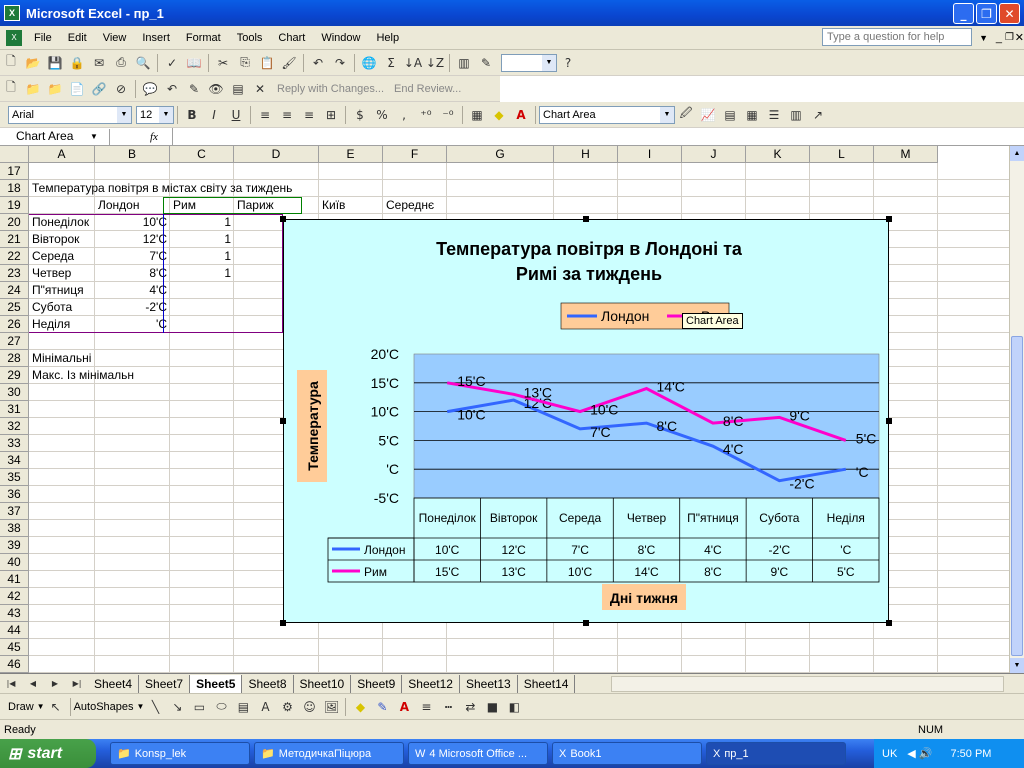  Describe the element at coordinates (104, 707) in the screenshot. I see `autoshapes-menu: AutoShapes` at that location.